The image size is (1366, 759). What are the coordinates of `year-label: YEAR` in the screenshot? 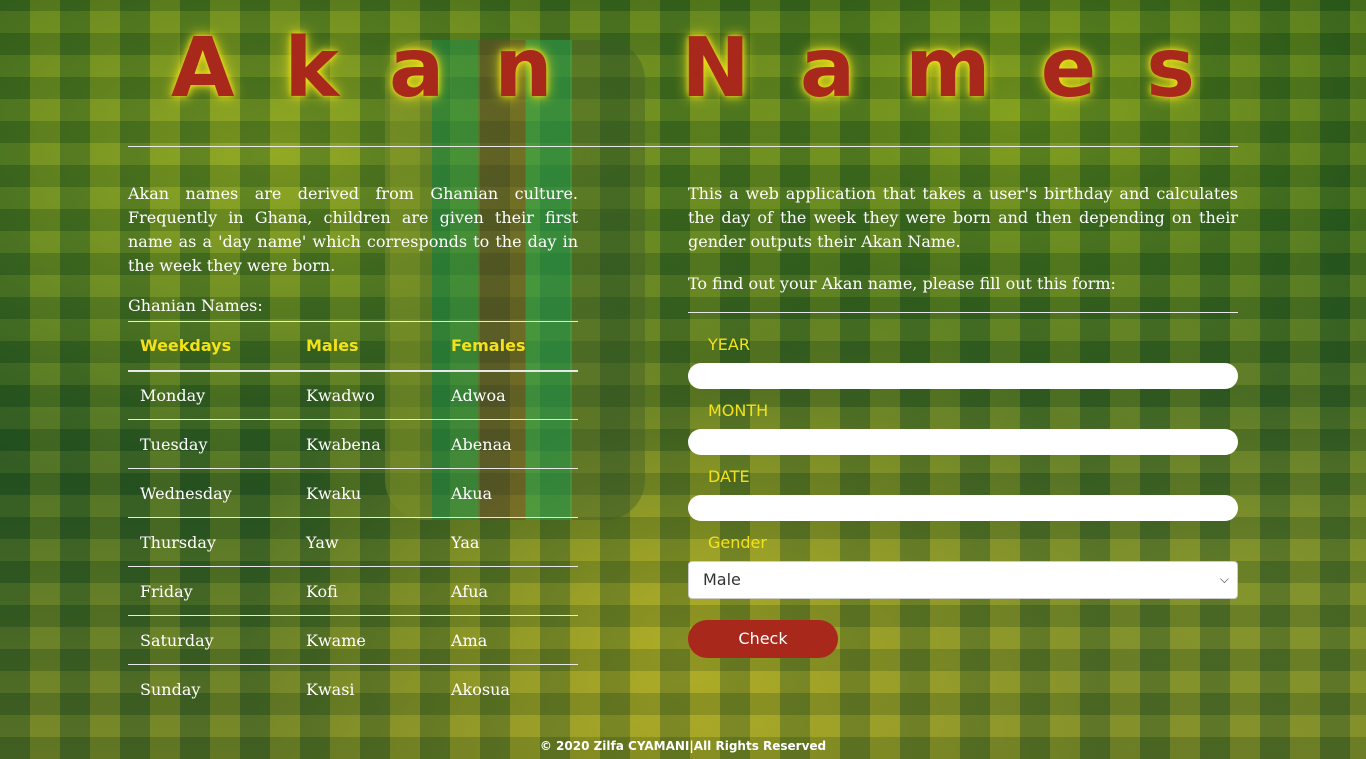 It's located at (729, 344).